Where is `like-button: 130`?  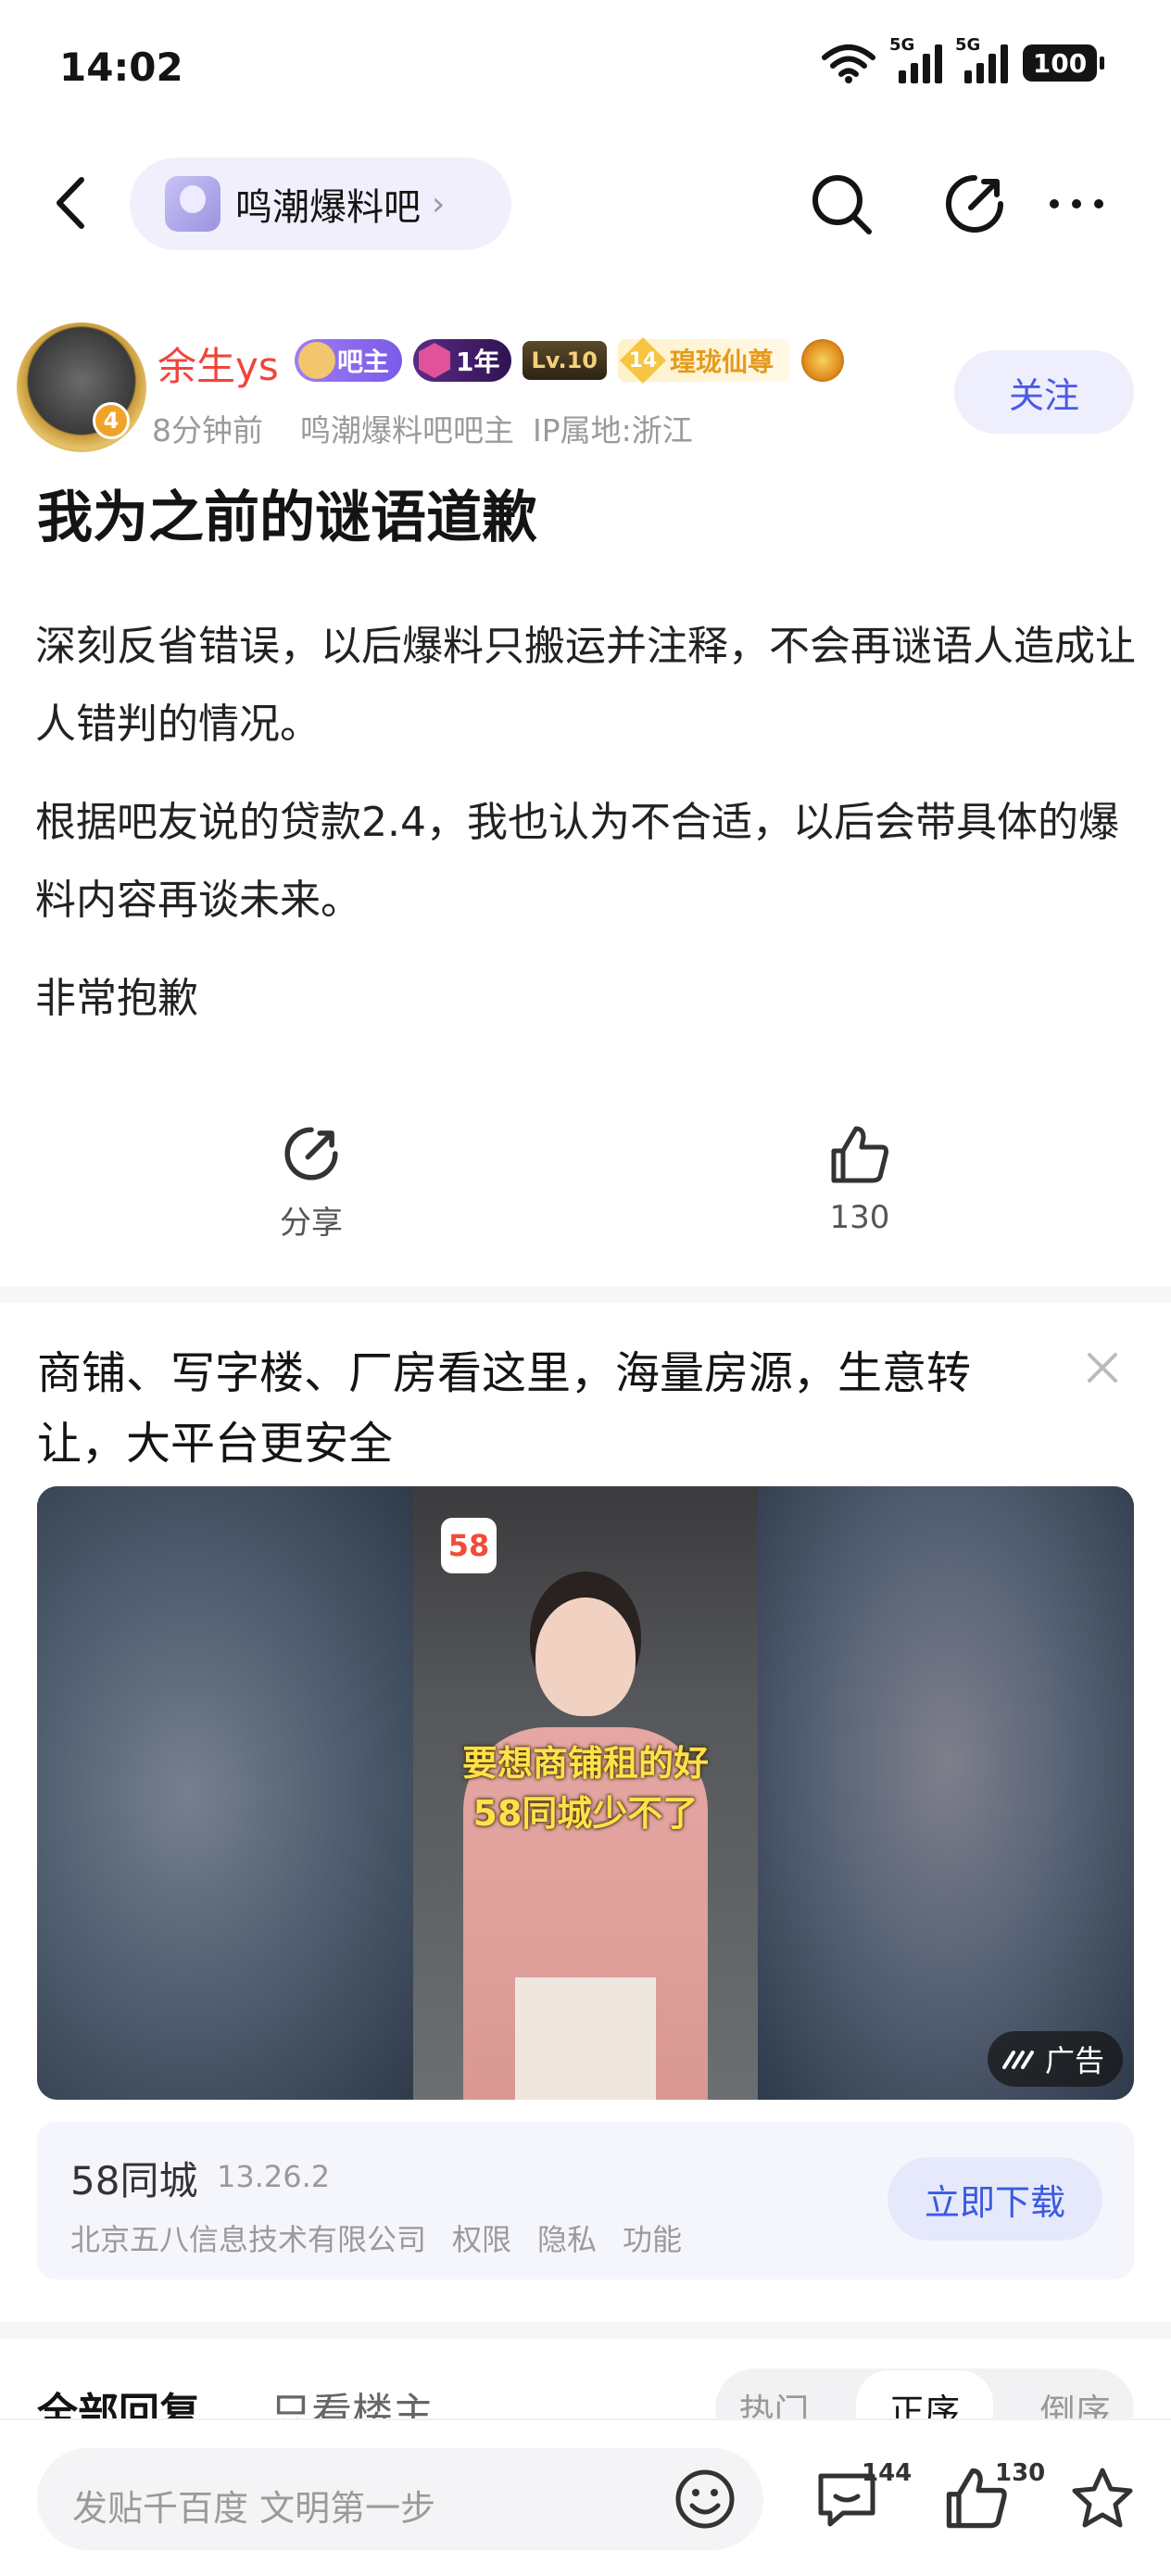 like-button: 130 is located at coordinates (860, 1178).